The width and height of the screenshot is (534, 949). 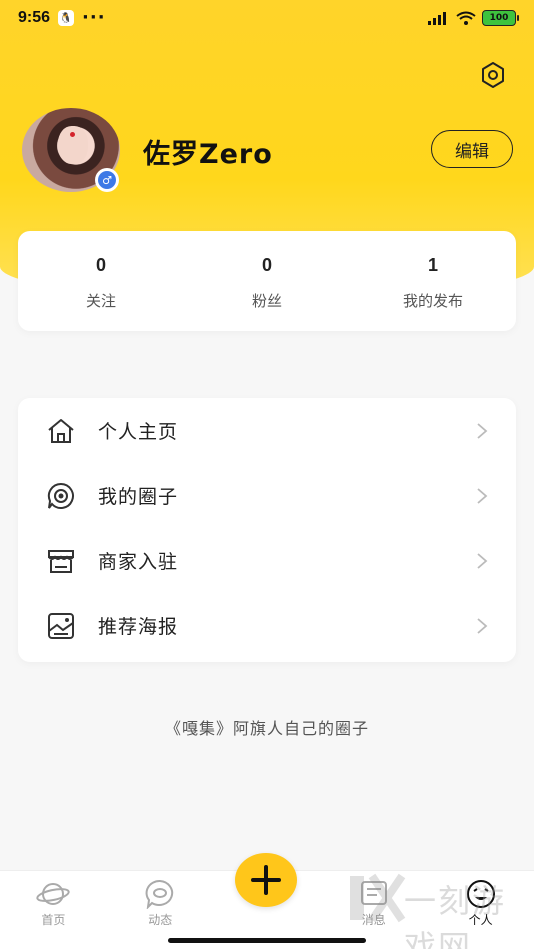 What do you see at coordinates (267, 495) in the screenshot?
I see `menu-item-my-circles: 我的圈子` at bounding box center [267, 495].